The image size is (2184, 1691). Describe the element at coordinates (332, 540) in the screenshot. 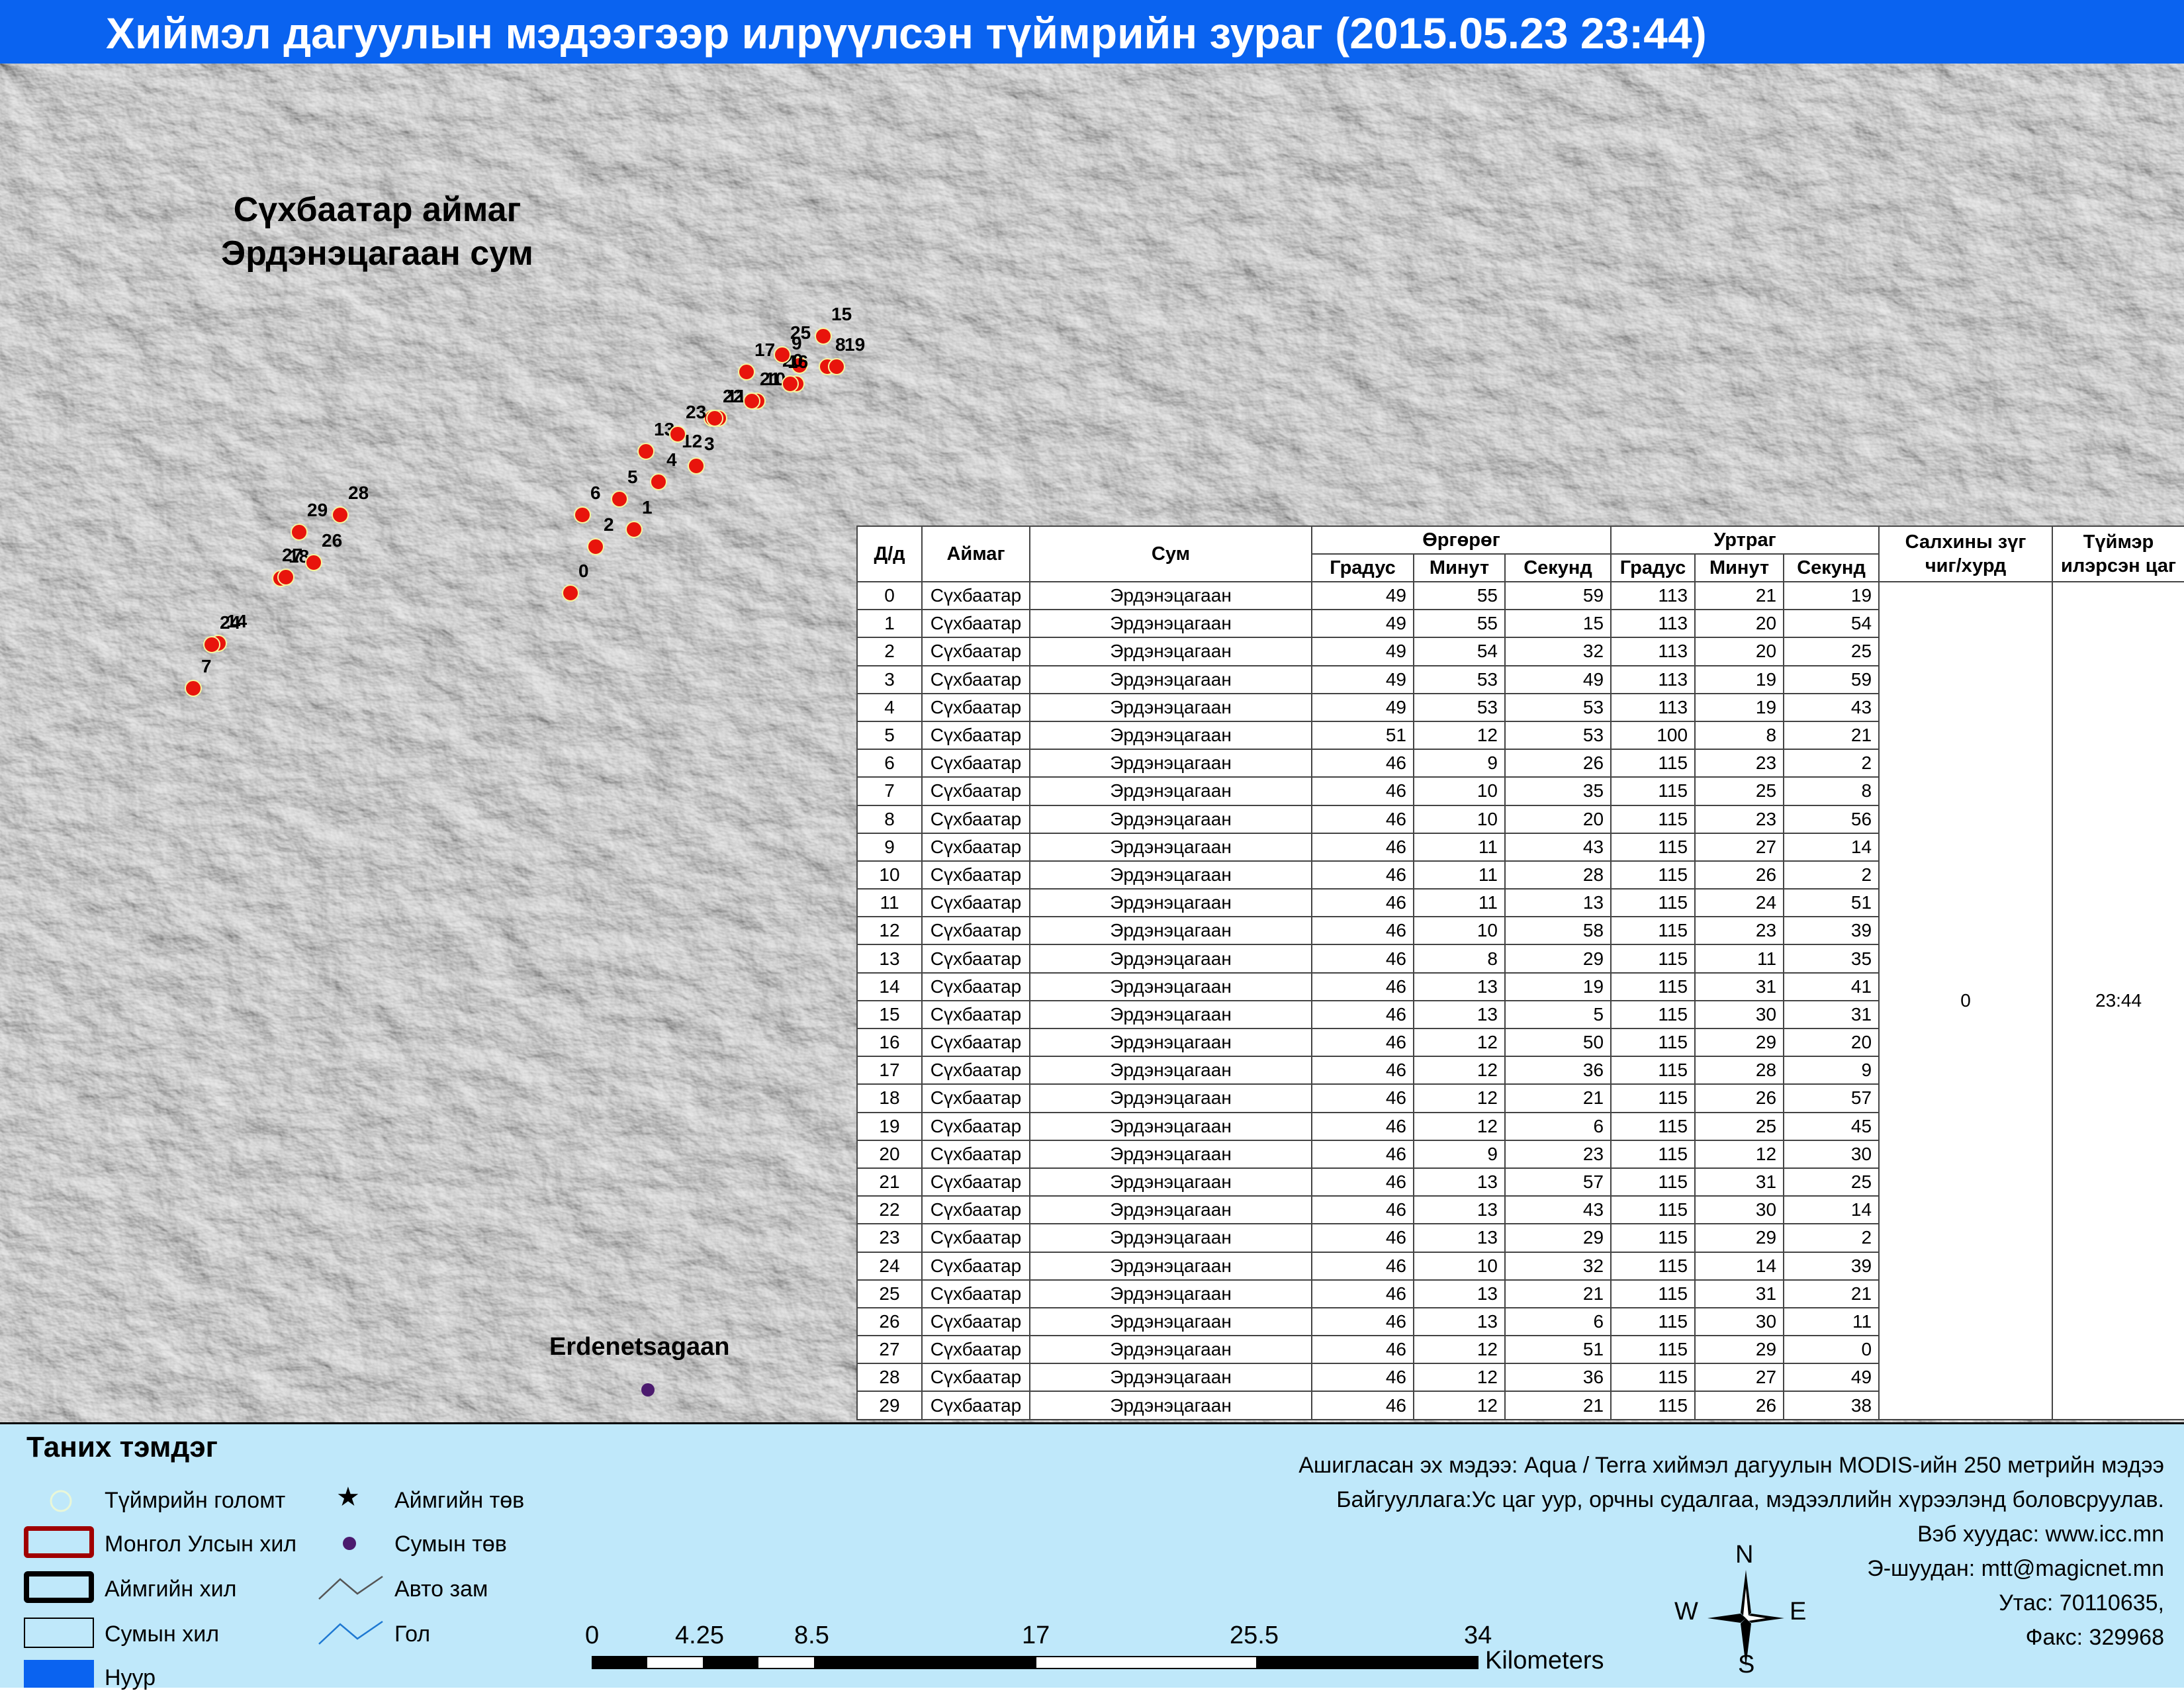

I see `fire-label-26: 26` at that location.